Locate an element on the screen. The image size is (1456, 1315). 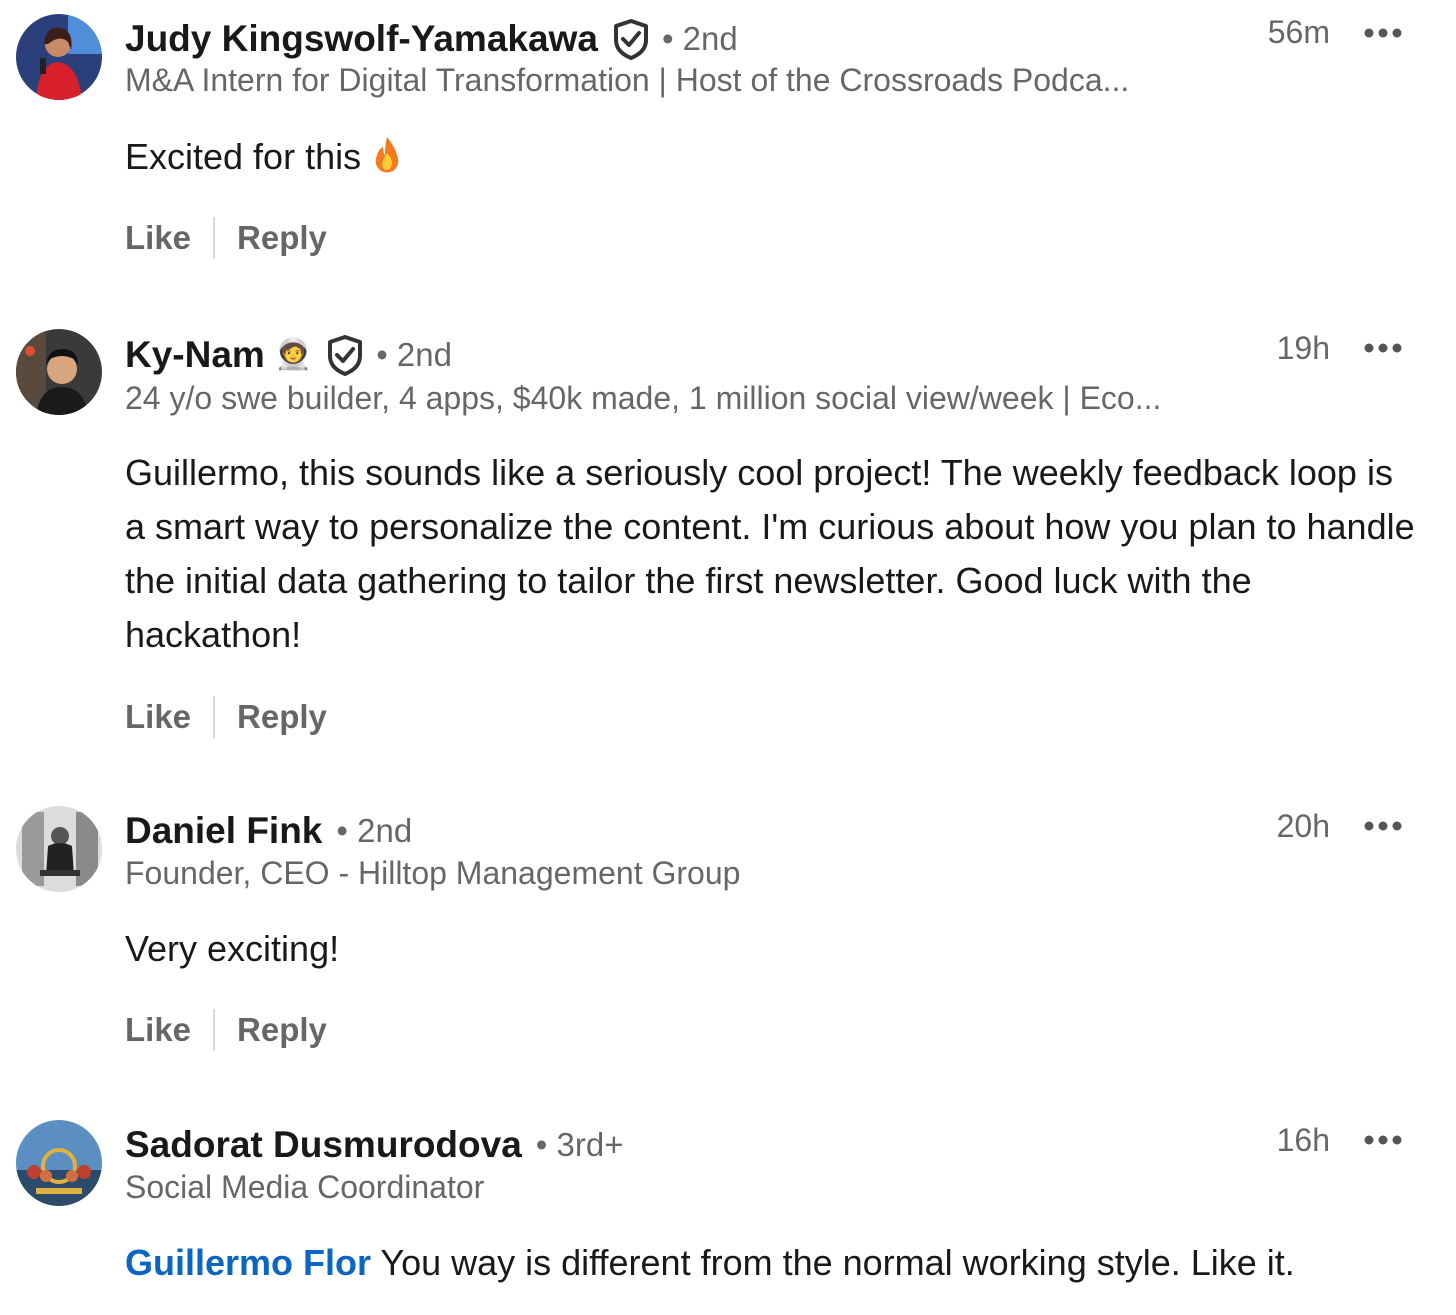
author-name: Judy Kingswolf-Yamakawa is located at coordinates (361, 39).